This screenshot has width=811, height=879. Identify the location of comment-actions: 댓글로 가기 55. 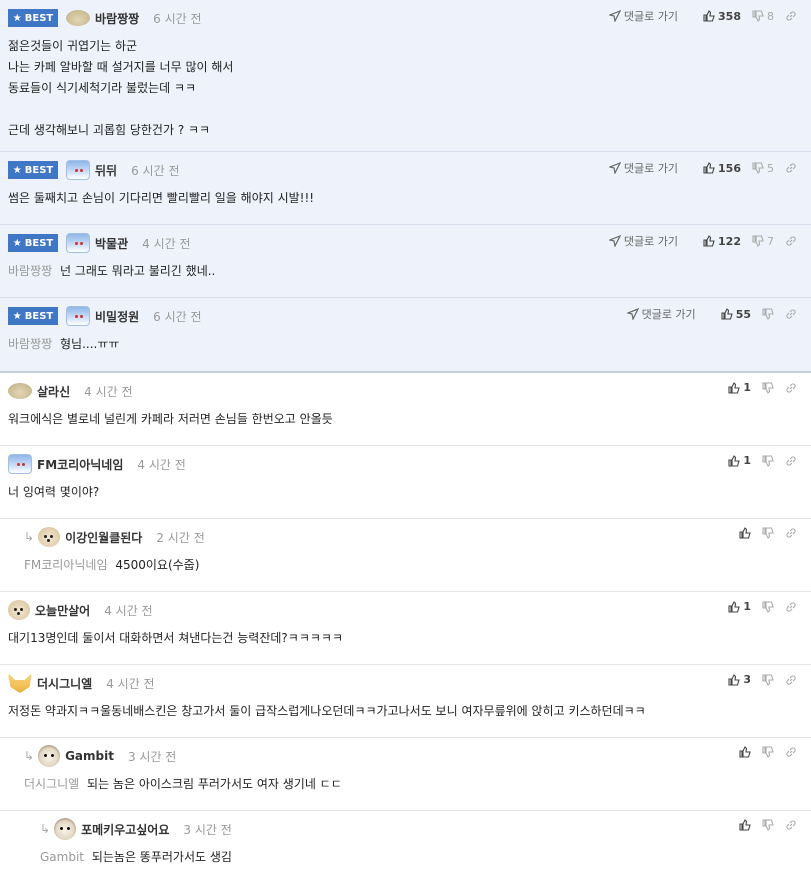
(711, 314).